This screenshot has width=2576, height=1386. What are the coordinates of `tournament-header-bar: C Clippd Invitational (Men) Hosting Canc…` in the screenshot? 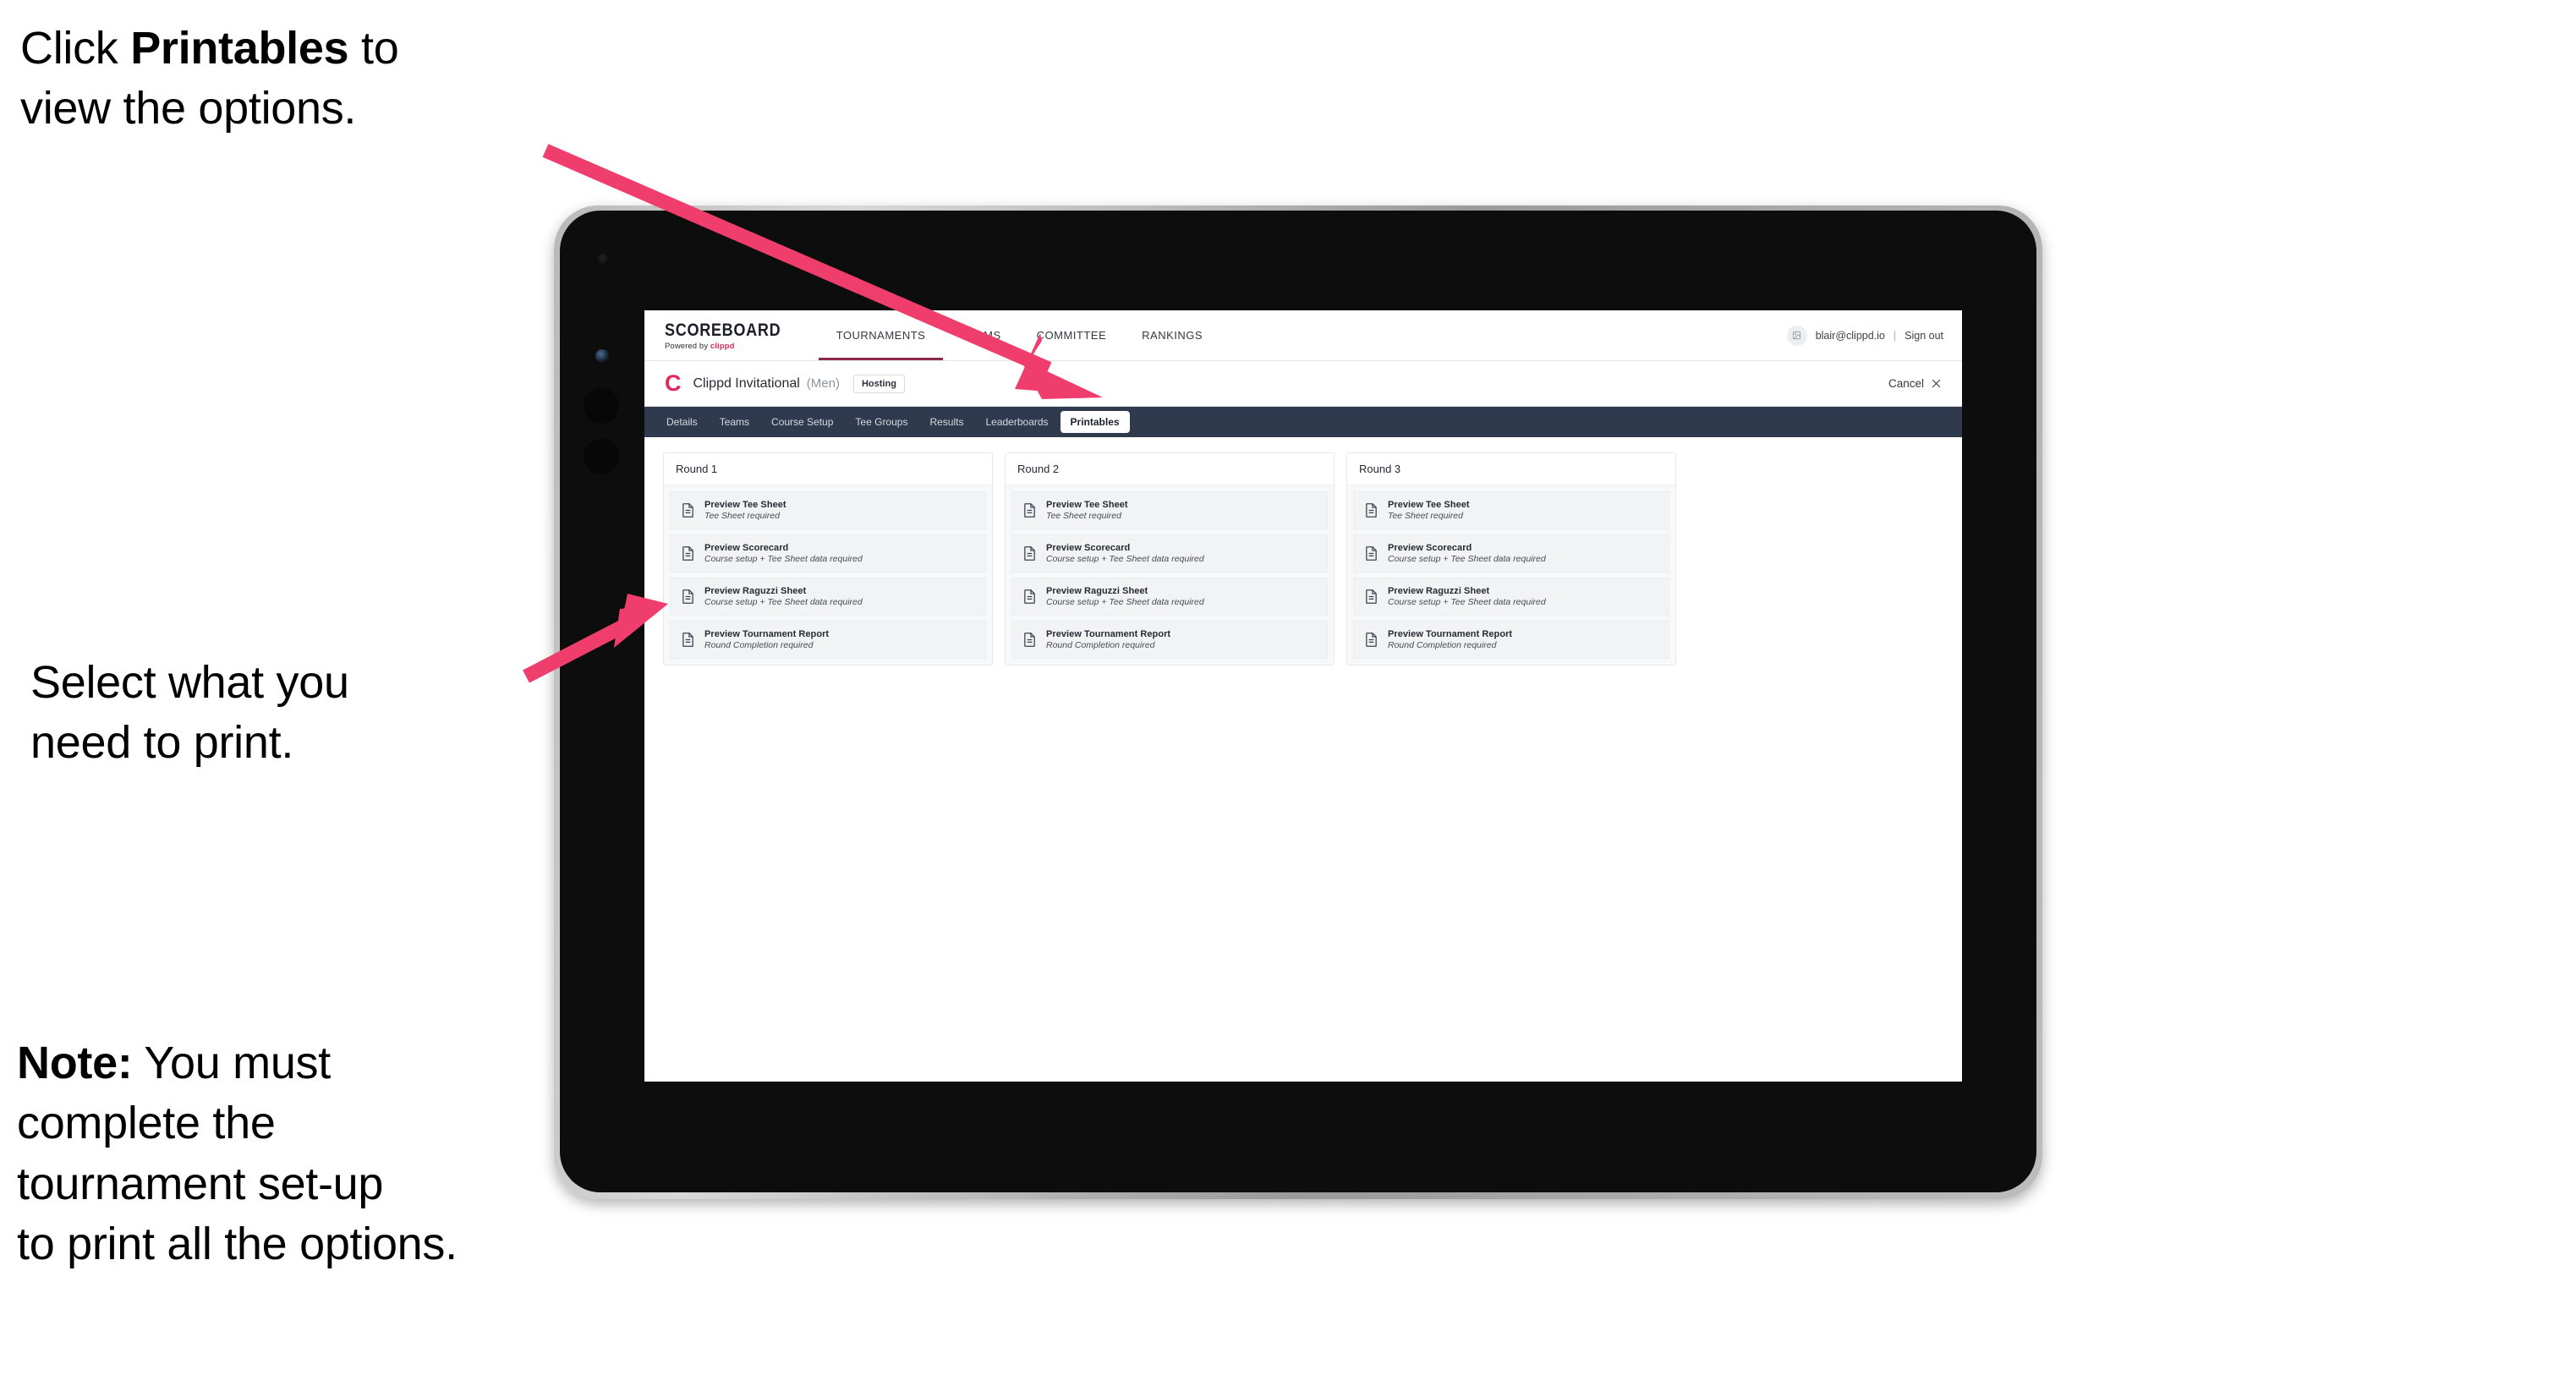 It's located at (1303, 384).